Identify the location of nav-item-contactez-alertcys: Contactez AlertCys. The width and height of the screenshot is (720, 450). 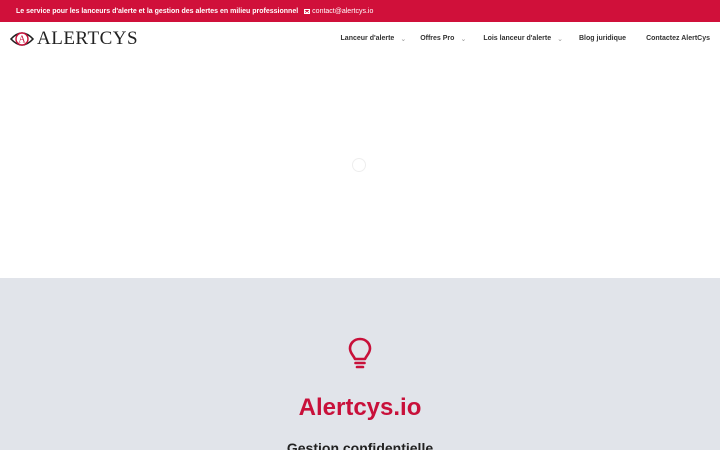
(678, 38).